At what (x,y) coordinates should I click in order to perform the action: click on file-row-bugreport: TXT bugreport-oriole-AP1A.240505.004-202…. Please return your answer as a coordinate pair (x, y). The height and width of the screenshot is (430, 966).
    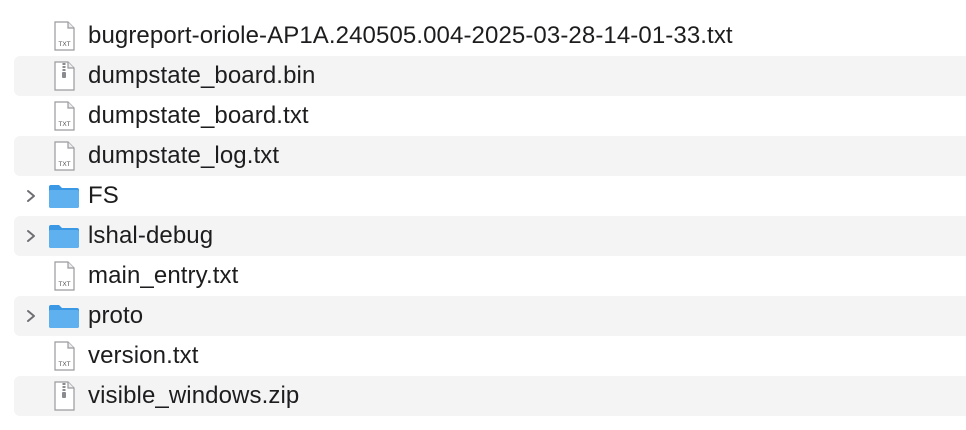
    Looking at the image, I should click on (490, 36).